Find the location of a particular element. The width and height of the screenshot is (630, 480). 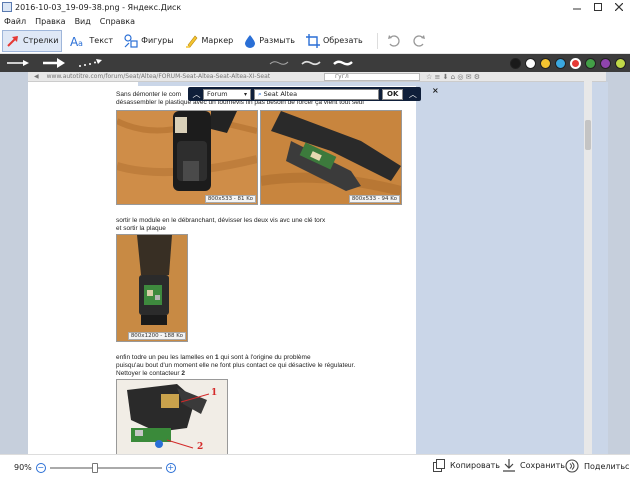

tool-arrows: Стрелки is located at coordinates (32, 40).